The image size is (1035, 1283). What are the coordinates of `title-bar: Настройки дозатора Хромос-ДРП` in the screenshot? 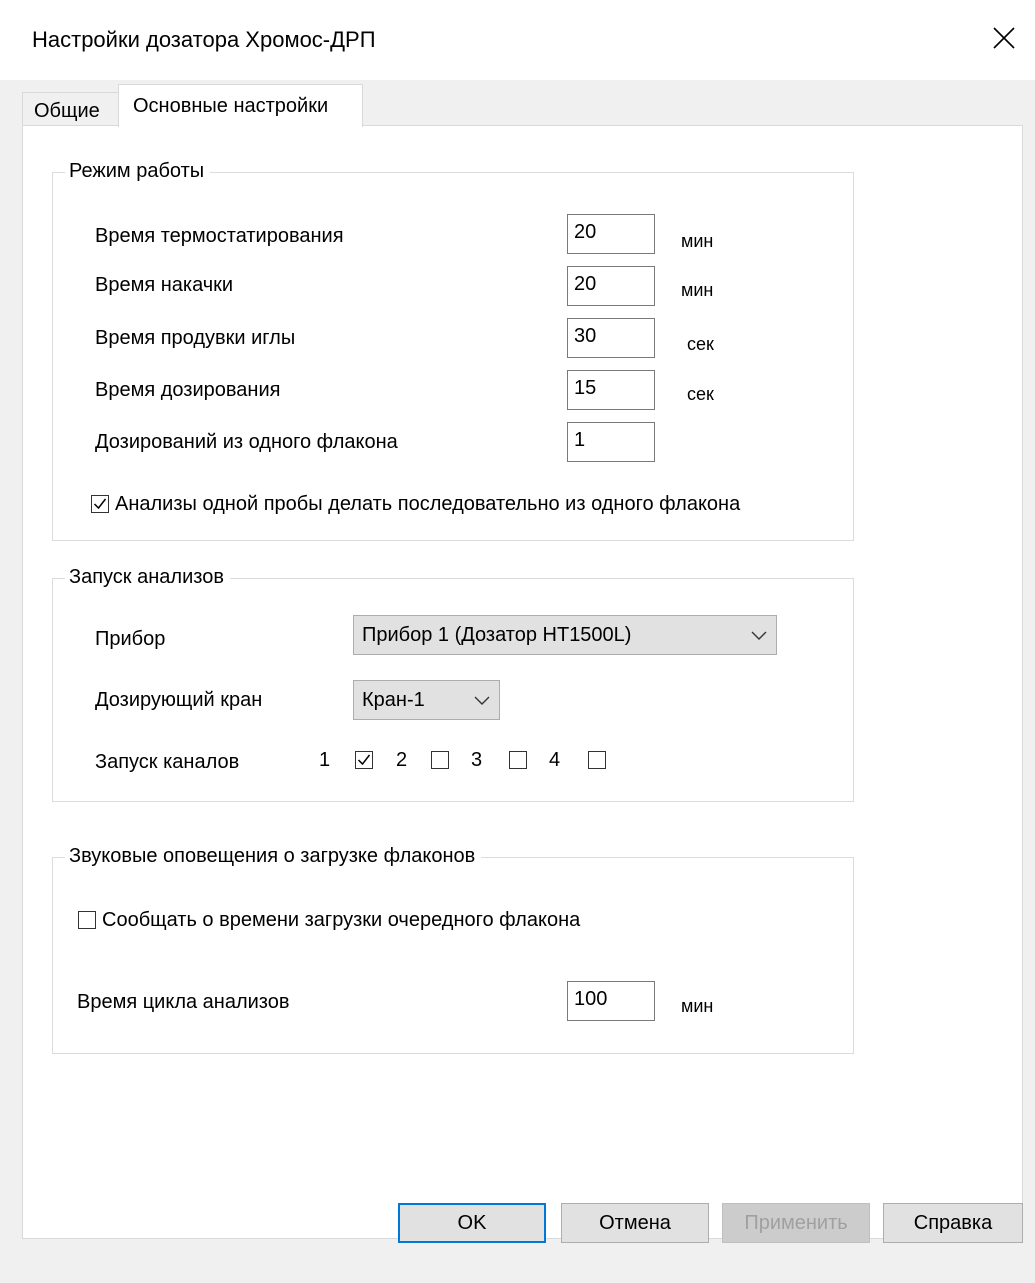 It's located at (517, 40).